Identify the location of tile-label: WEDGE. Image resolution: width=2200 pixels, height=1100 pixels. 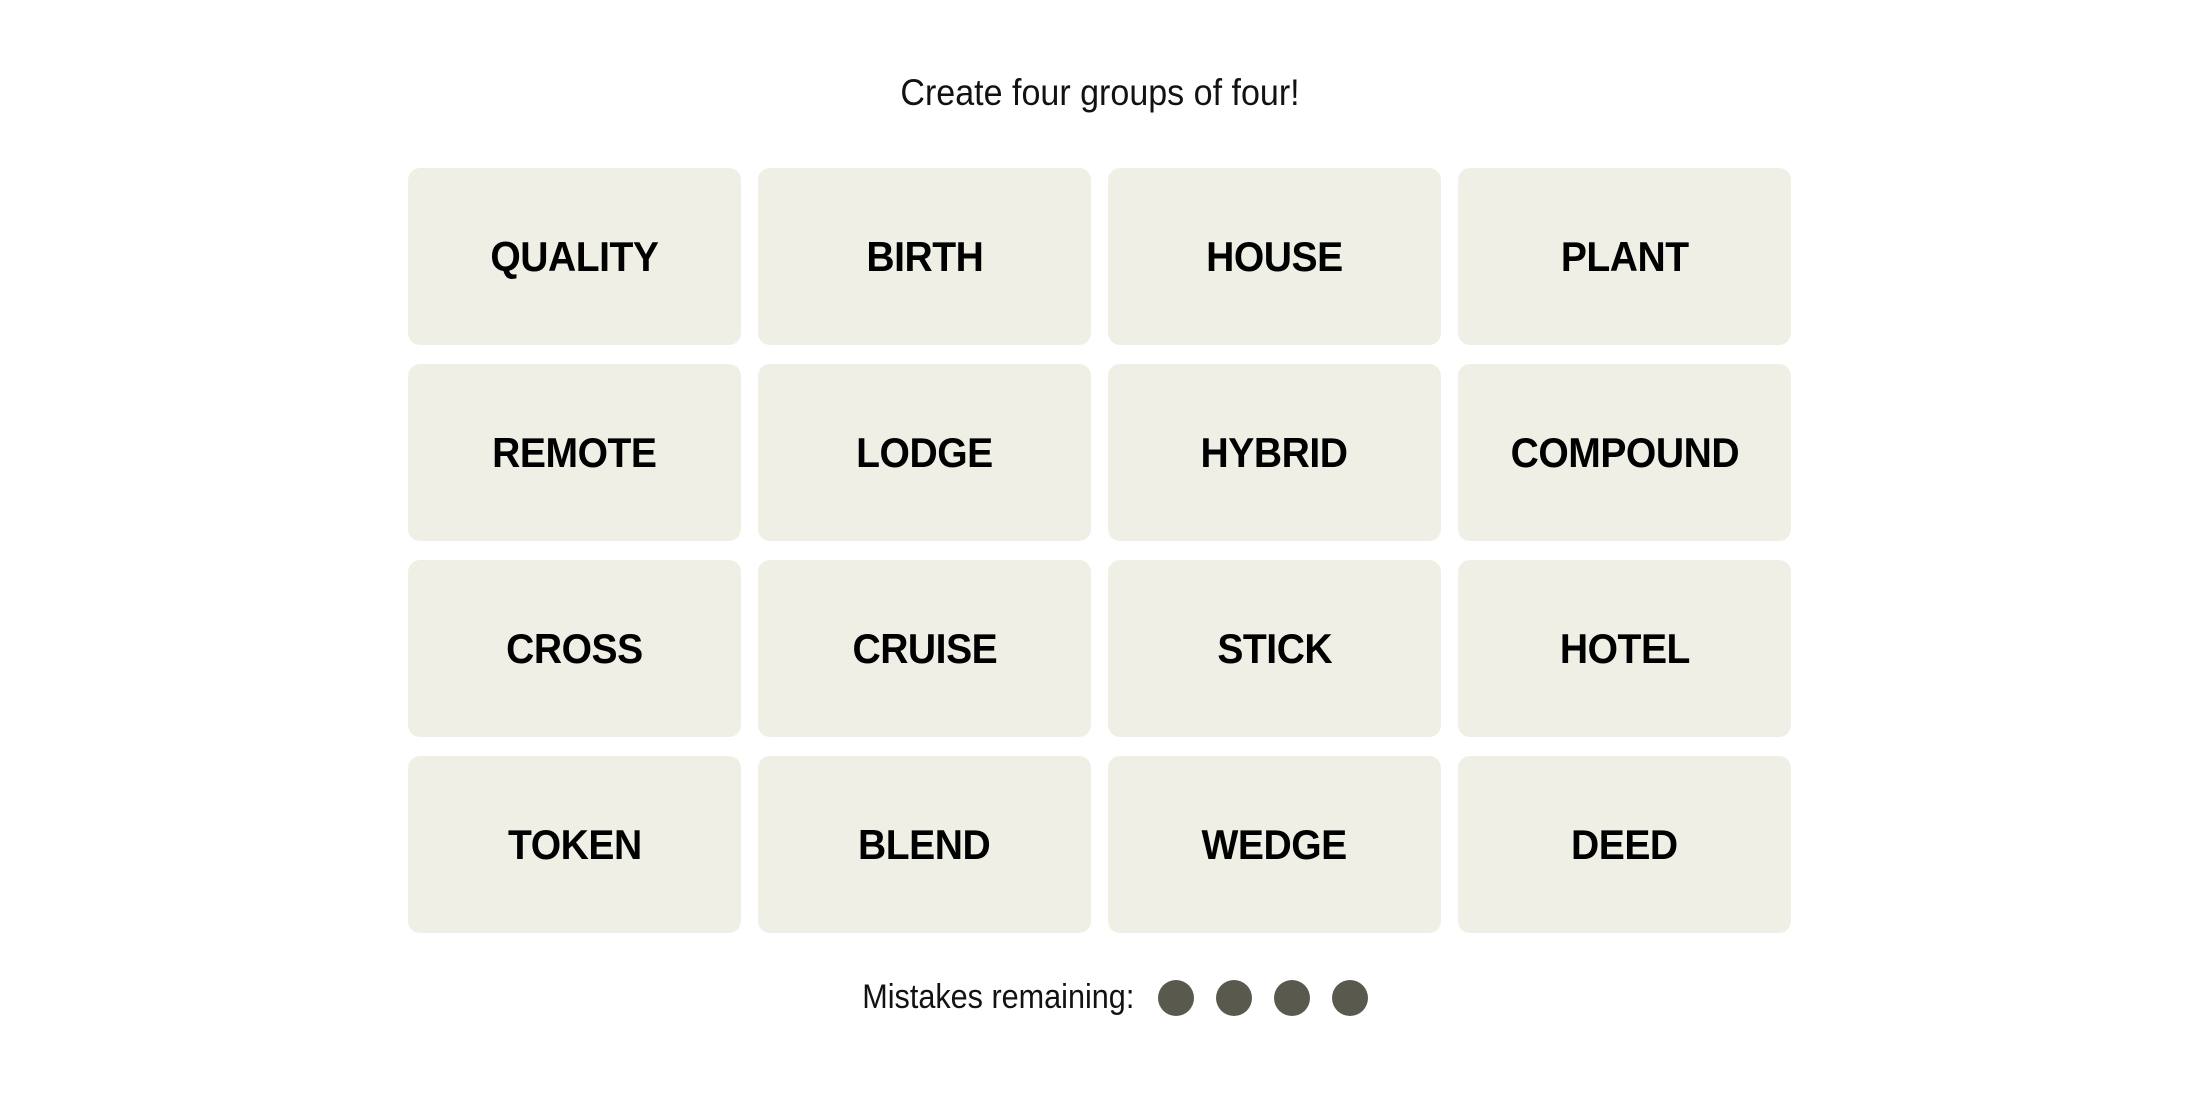
(1274, 844).